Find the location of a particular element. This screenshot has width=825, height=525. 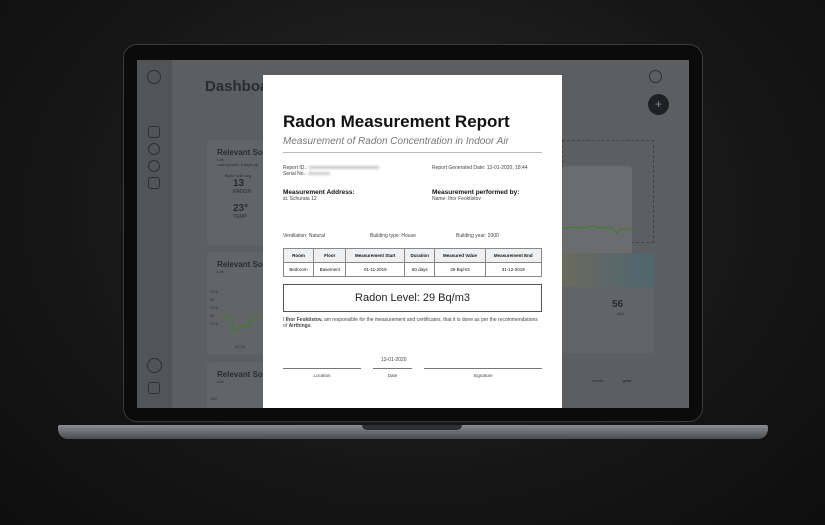

card-synced: Last synced: 8 days ag is located at coordinates (237, 164).